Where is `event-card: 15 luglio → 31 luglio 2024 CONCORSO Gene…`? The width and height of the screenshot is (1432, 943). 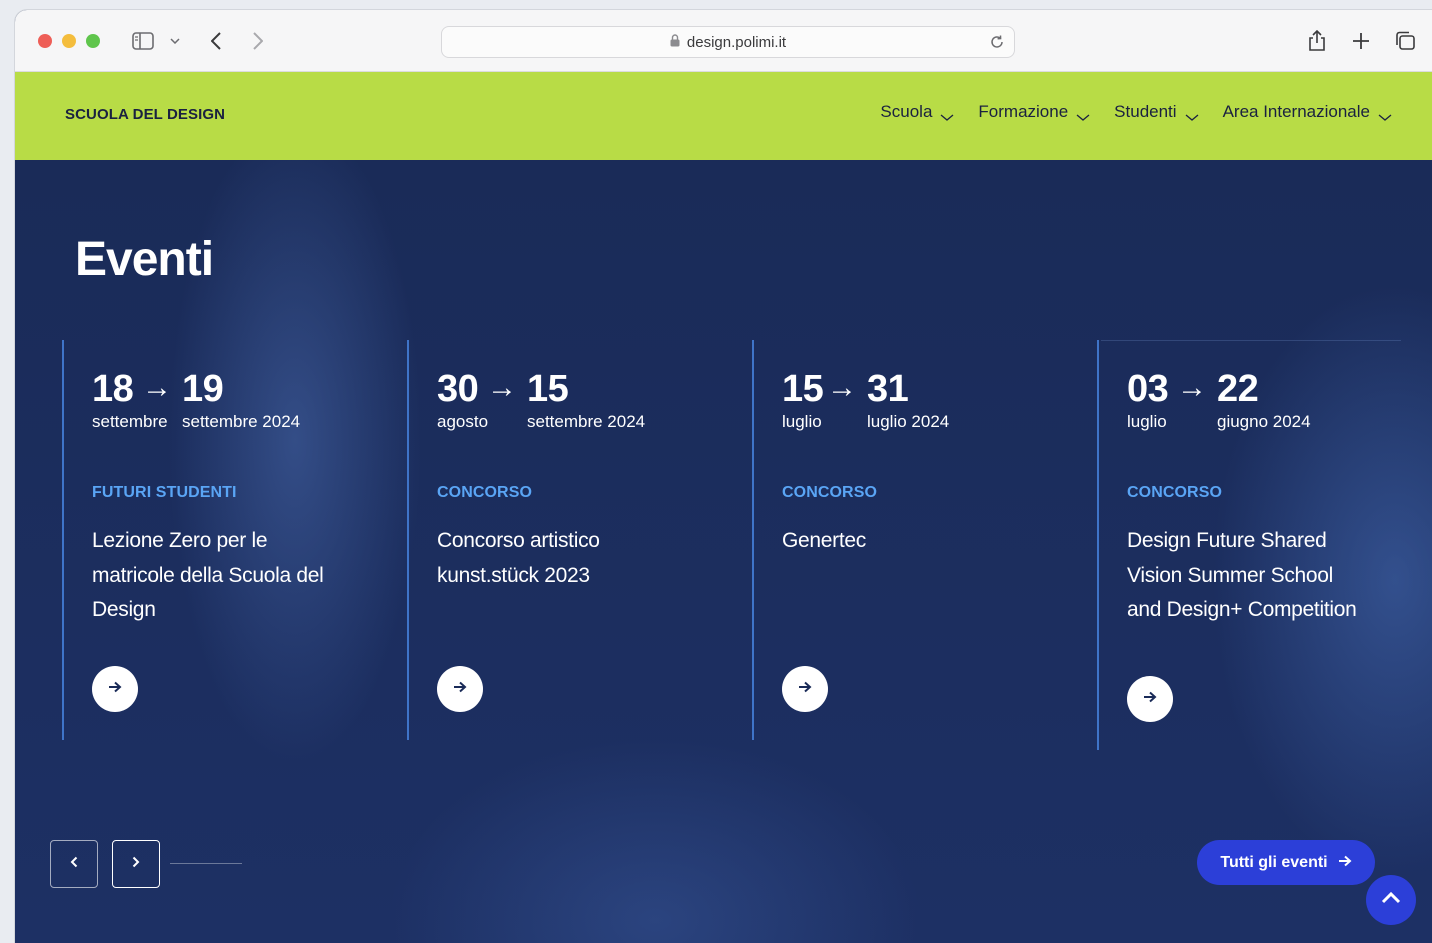
event-card: 15 luglio → 31 luglio 2024 CONCORSO Gene… is located at coordinates (924, 540).